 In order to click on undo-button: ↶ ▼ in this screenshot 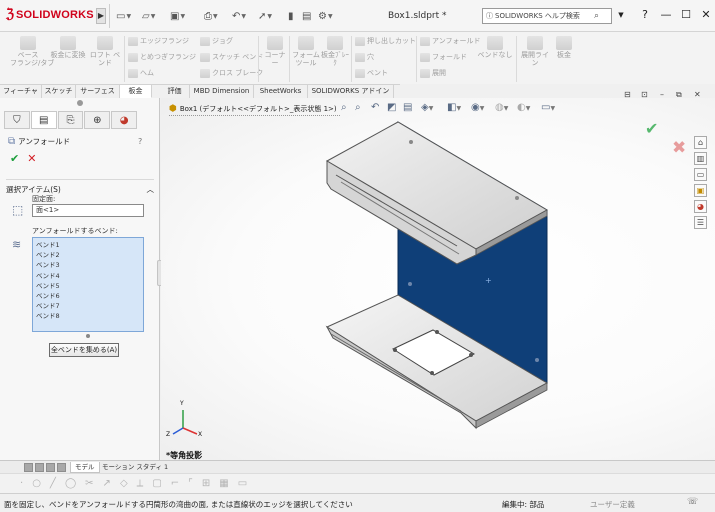, I will do `click(239, 16)`.